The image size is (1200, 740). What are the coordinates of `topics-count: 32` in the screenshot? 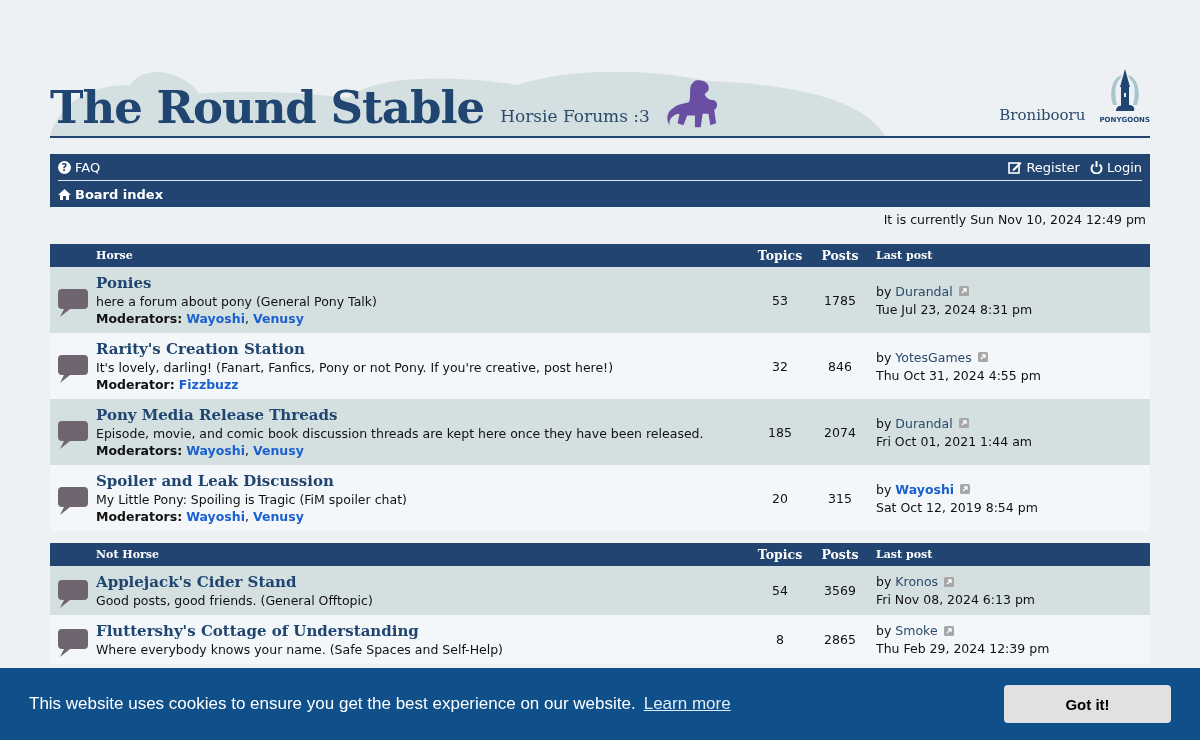 It's located at (780, 366).